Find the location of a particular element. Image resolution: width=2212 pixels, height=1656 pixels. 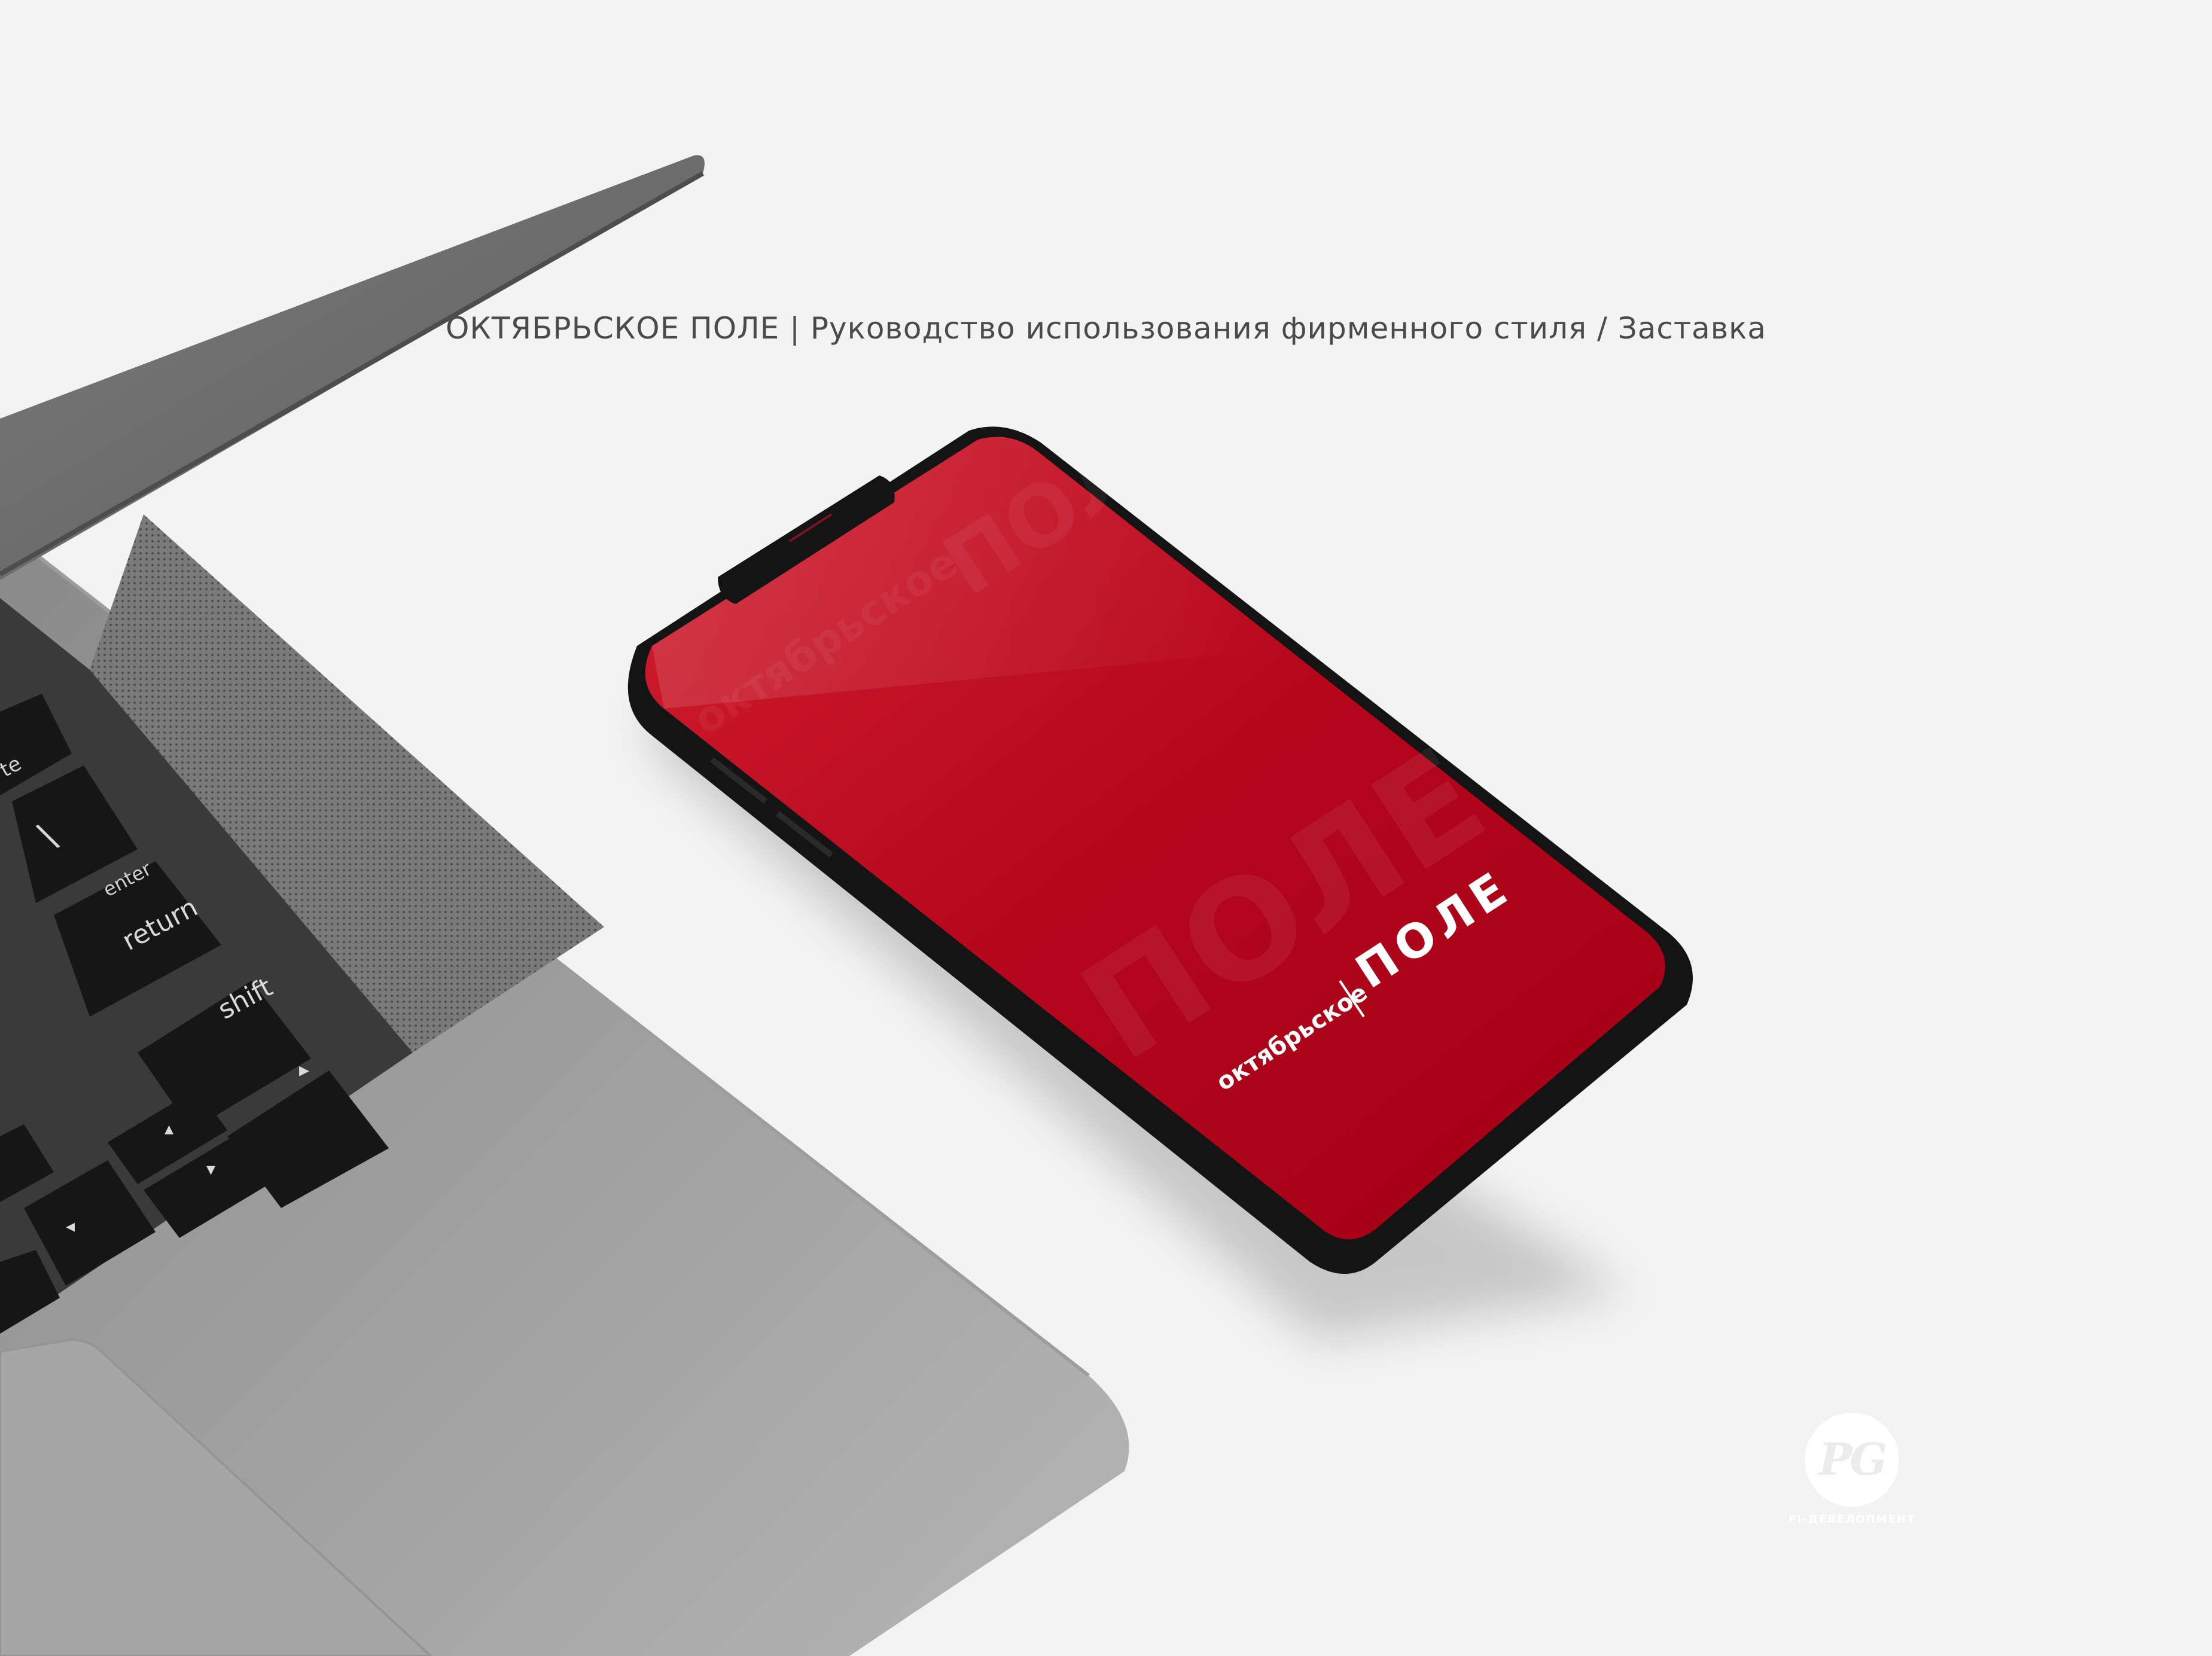

key-label-arrow-left: ◂ is located at coordinates (70, 1227).